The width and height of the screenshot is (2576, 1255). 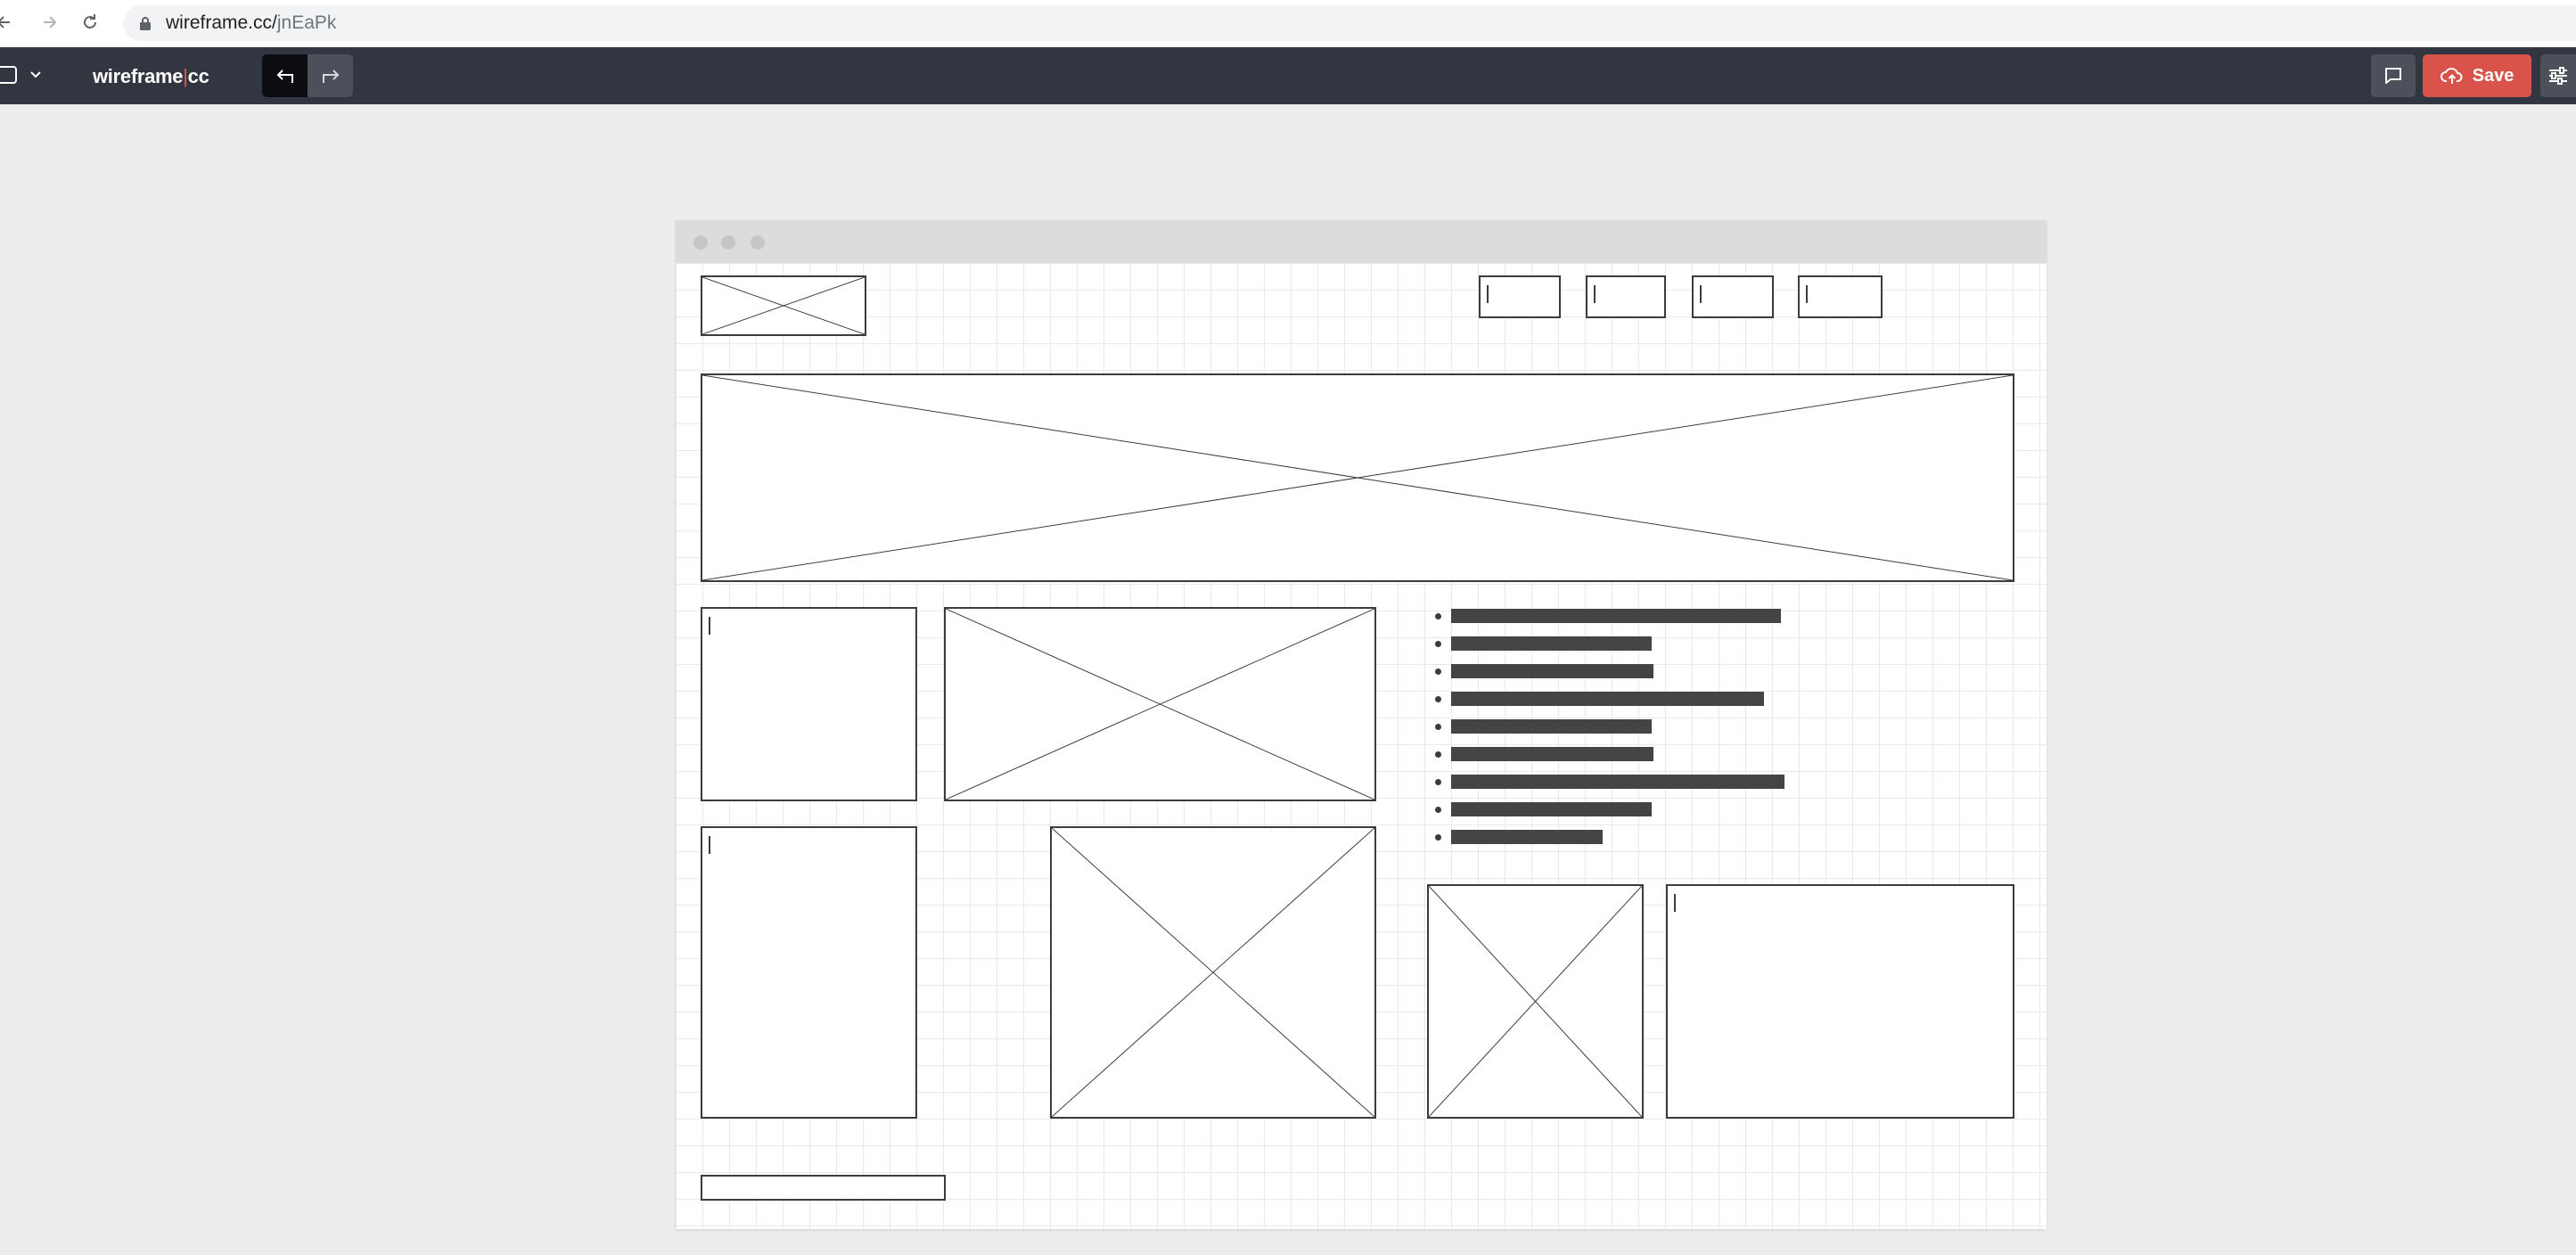 I want to click on reload-icon, so click(x=90, y=21).